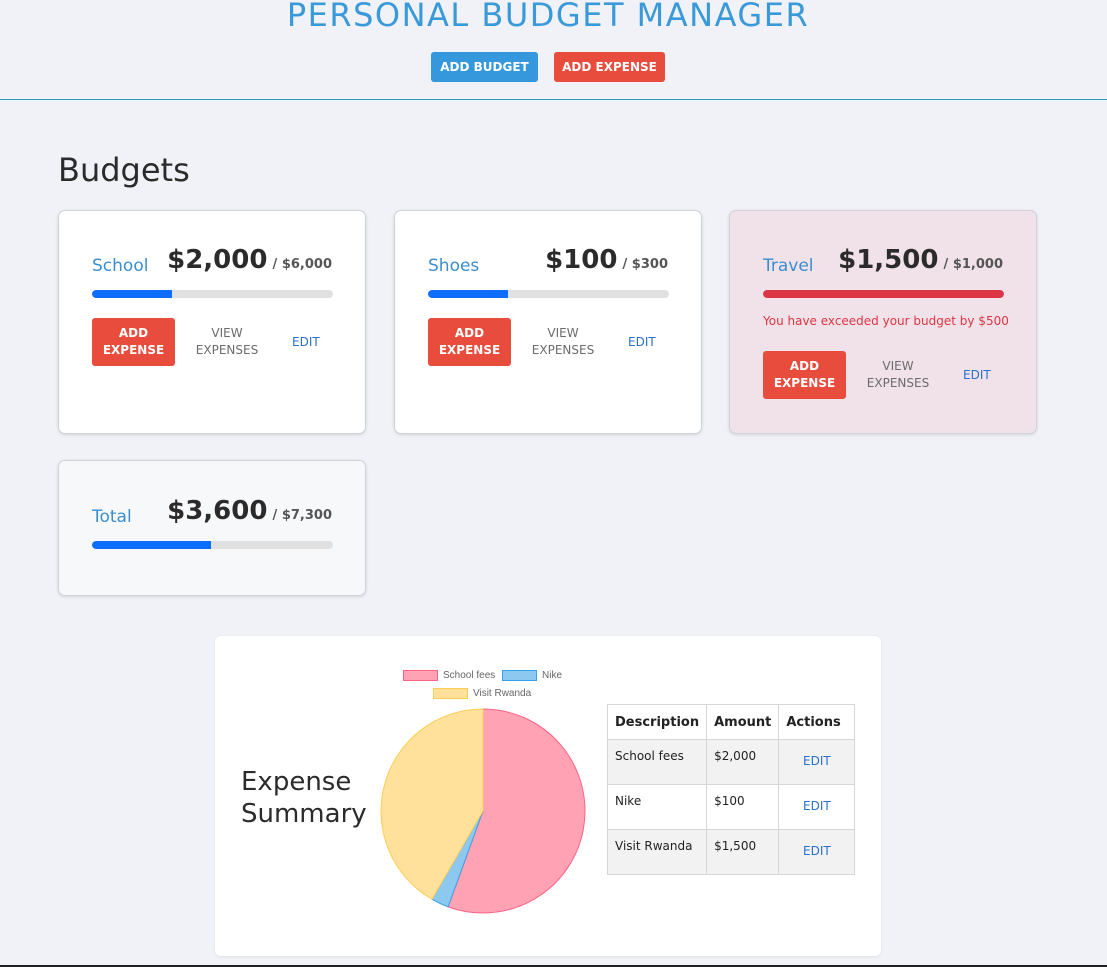 Image resolution: width=1107 pixels, height=967 pixels. Describe the element at coordinates (657, 852) in the screenshot. I see `expense-description: Visit Rwanda` at that location.